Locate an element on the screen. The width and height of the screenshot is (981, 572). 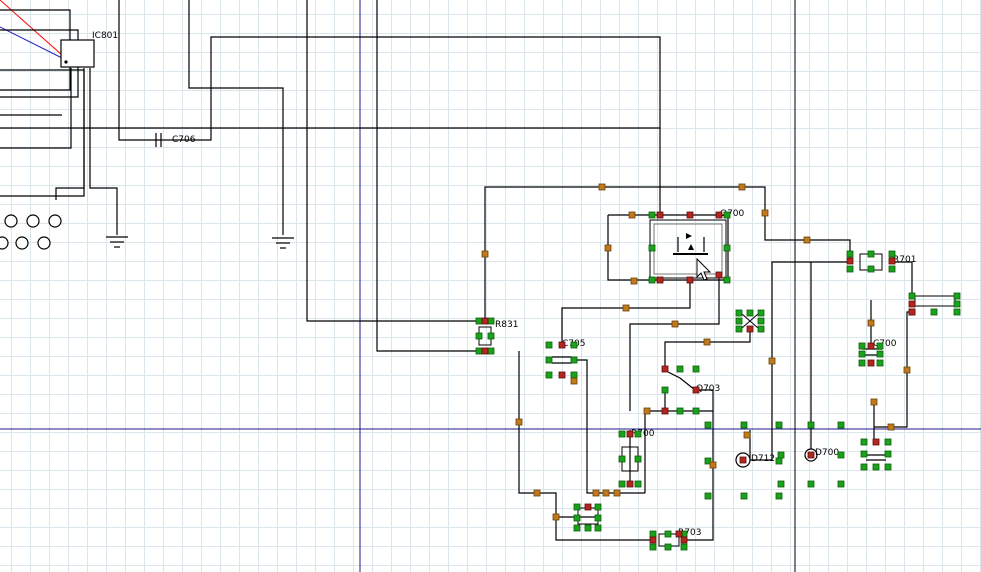
c700-label: C700 is located at coordinates (885, 344).